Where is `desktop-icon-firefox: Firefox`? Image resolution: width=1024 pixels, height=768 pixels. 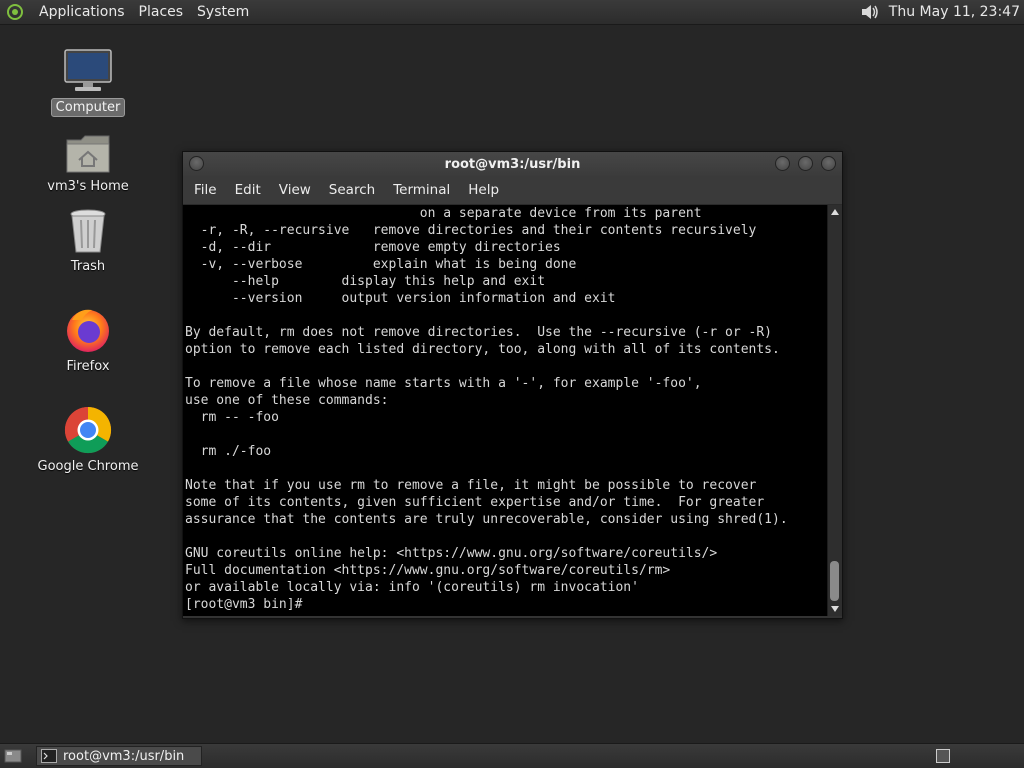 desktop-icon-firefox: Firefox is located at coordinates (88, 340).